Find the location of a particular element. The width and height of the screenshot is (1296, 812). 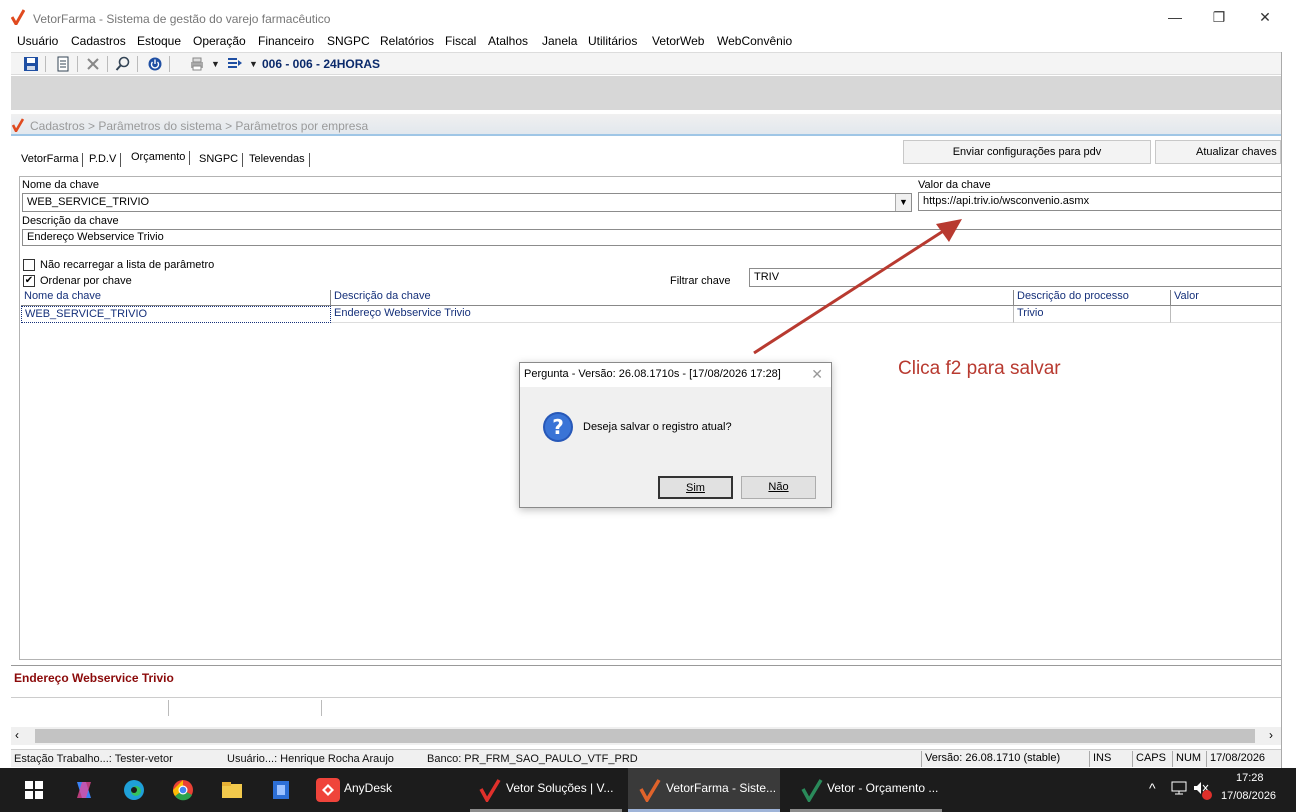

status-bank: Banco: PR_FRM_SAO_PAULO_VTF_PRD is located at coordinates (532, 759).